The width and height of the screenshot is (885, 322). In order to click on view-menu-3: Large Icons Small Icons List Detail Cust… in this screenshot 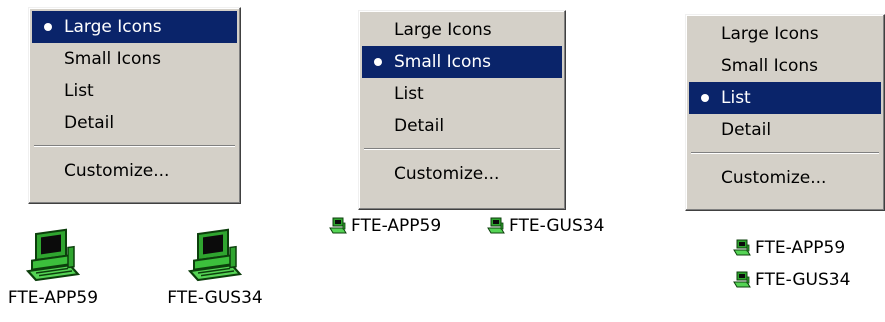, I will do `click(785, 112)`.